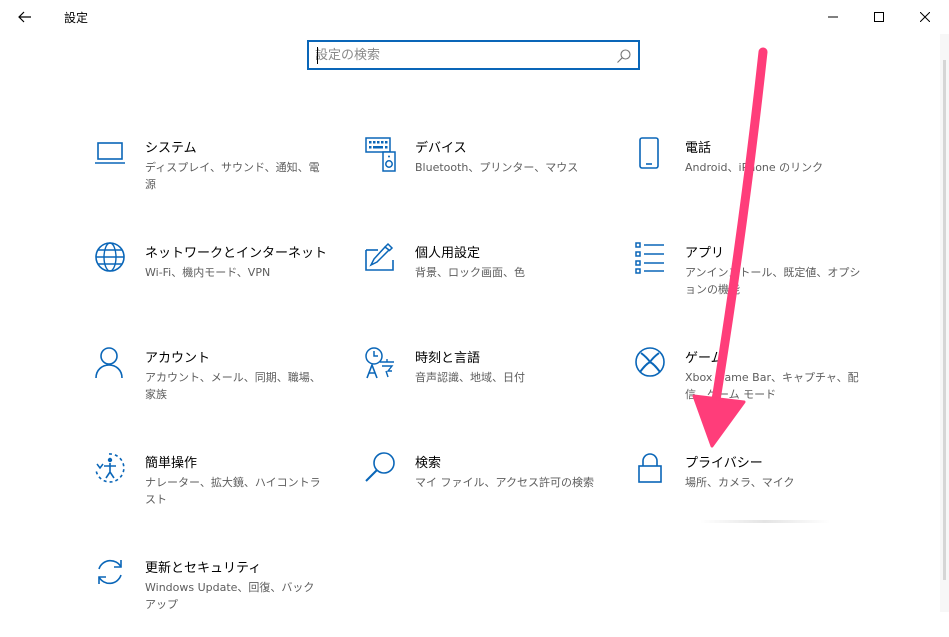 Image resolution: width=949 pixels, height=637 pixels. I want to click on tile-time-language: 時刻と言語 音声認識、地域、日付, so click(490, 387).